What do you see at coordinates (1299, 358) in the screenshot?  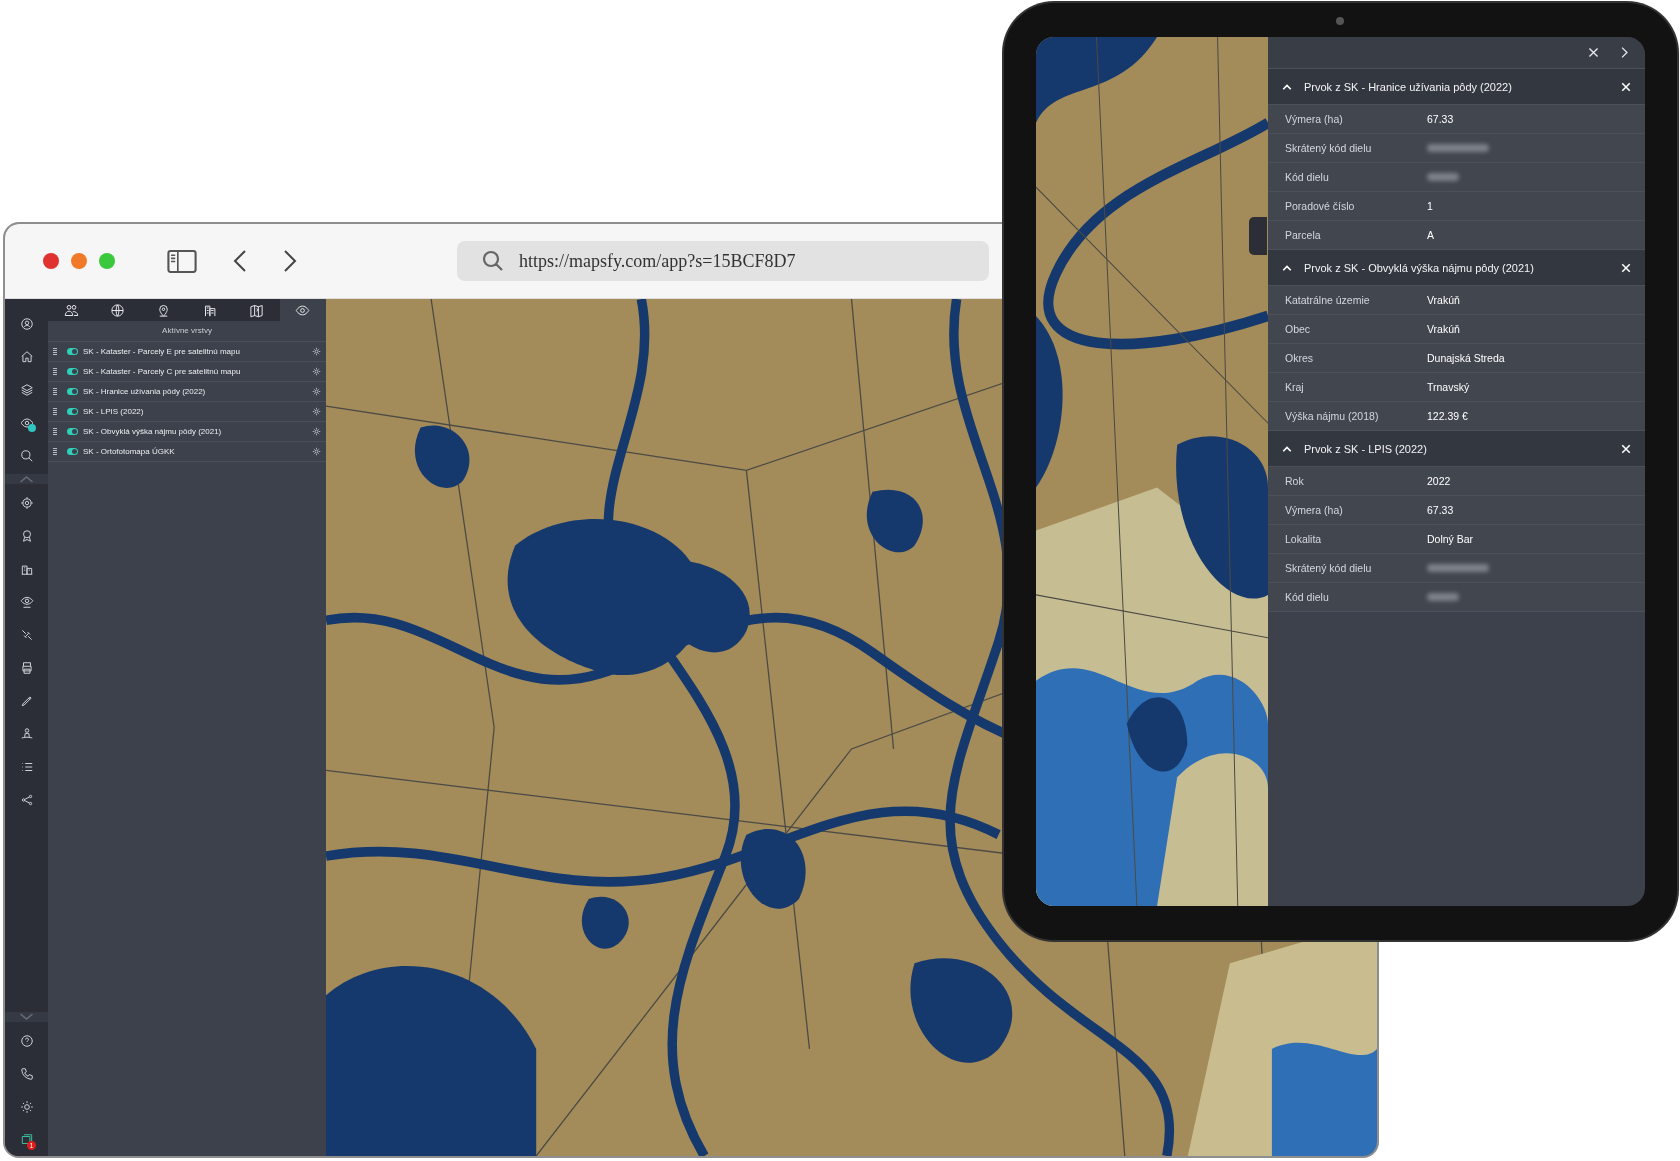 I see `attribute-label: Okres` at bounding box center [1299, 358].